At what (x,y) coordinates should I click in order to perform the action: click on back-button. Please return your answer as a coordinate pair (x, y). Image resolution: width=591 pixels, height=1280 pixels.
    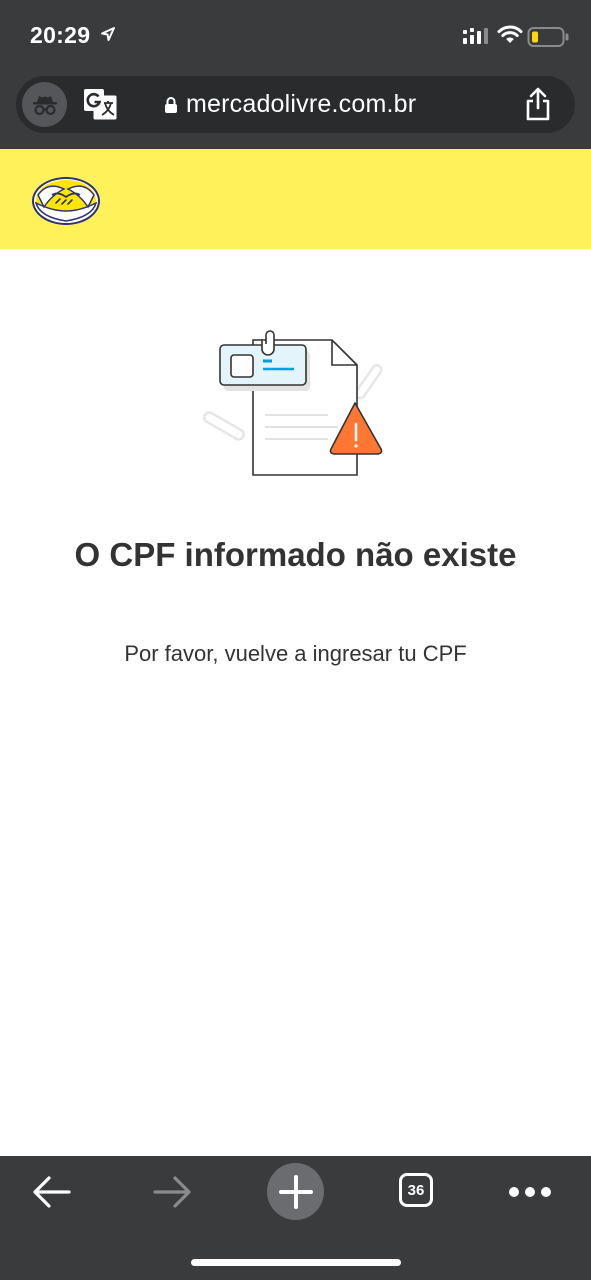
    Looking at the image, I should click on (51, 1192).